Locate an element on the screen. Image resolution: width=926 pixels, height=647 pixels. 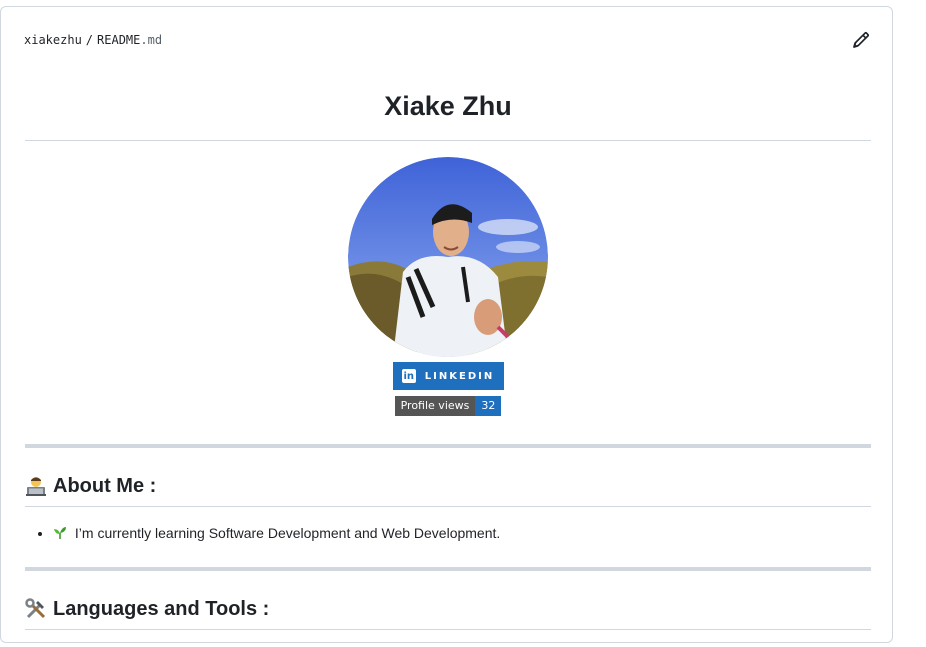
hammer-and-wrench-icon is located at coordinates (36, 609).